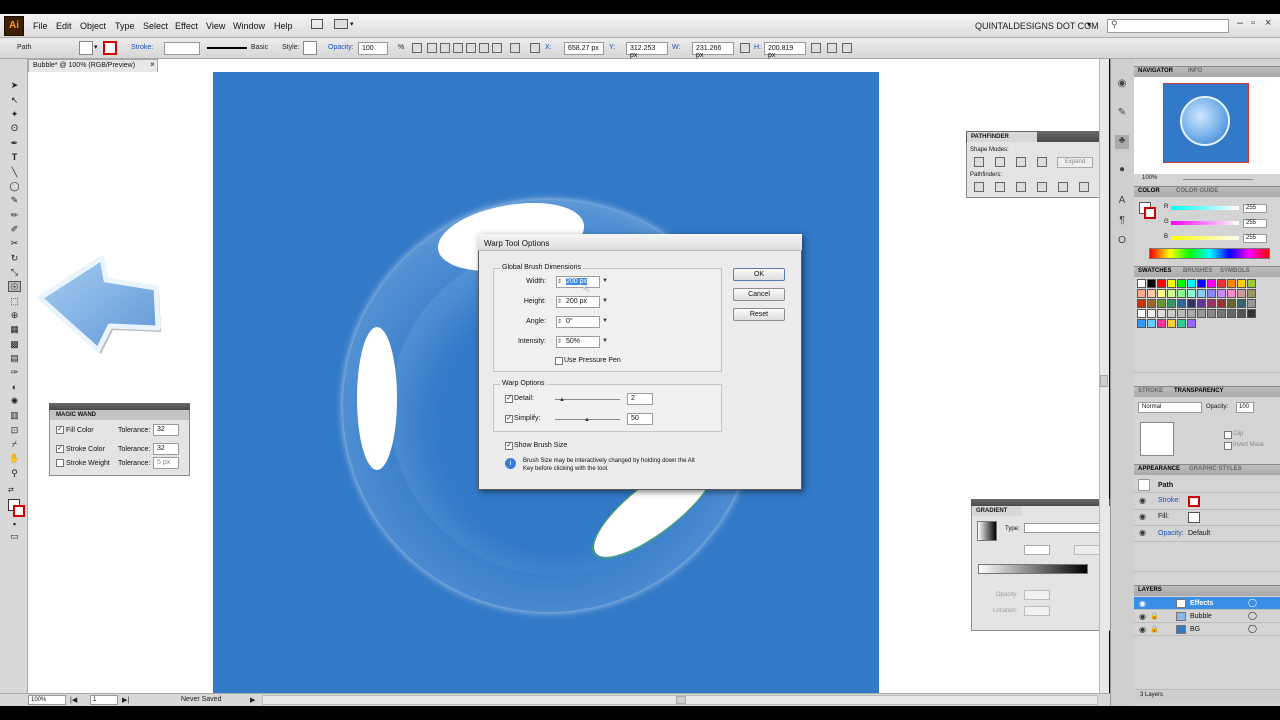 The height and width of the screenshot is (720, 1280). What do you see at coordinates (1122, 202) in the screenshot?
I see `character-panel-icon: A` at bounding box center [1122, 202].